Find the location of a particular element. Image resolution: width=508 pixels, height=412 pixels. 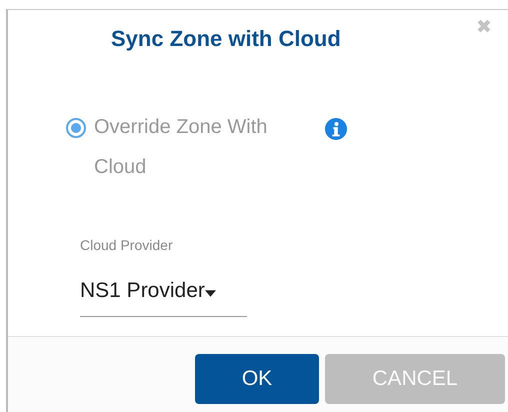

info-icon is located at coordinates (336, 129).